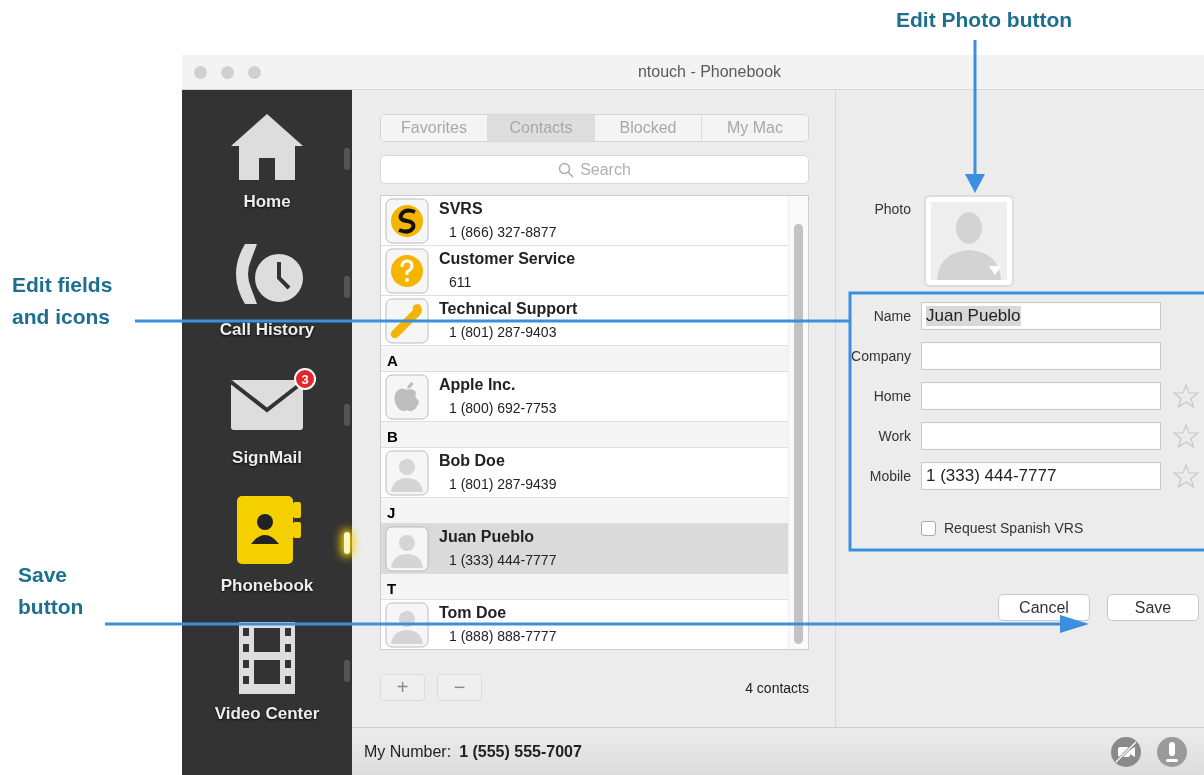  Describe the element at coordinates (267, 166) in the screenshot. I see `sidebar-item: Home` at that location.